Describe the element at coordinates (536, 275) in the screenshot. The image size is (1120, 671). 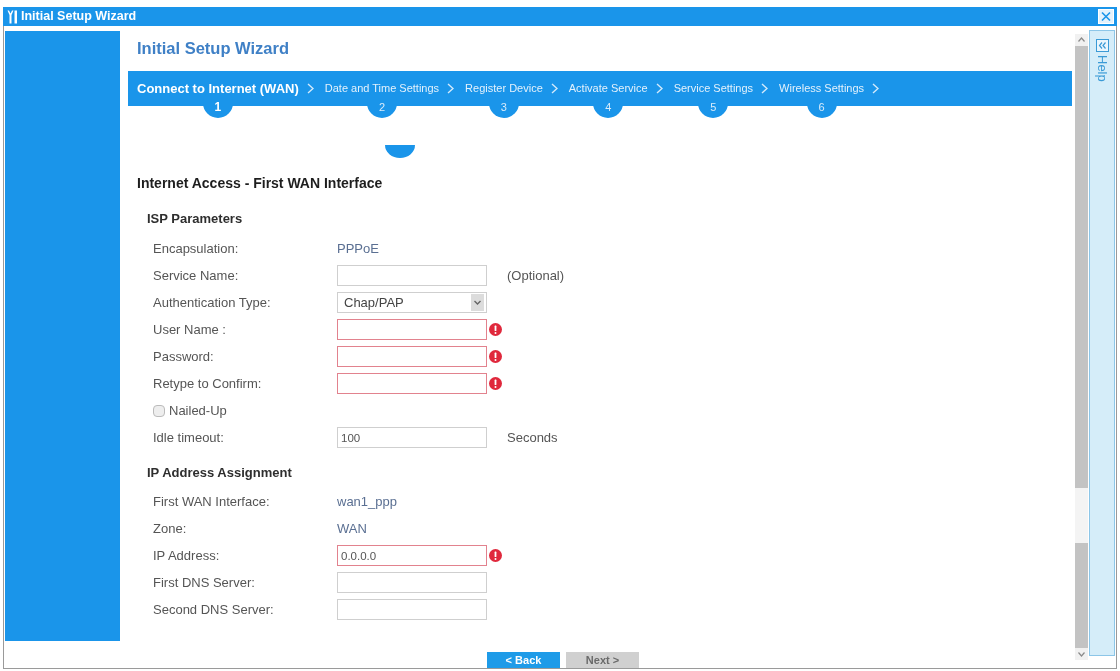
I see `unit-label: (Optional)` at that location.